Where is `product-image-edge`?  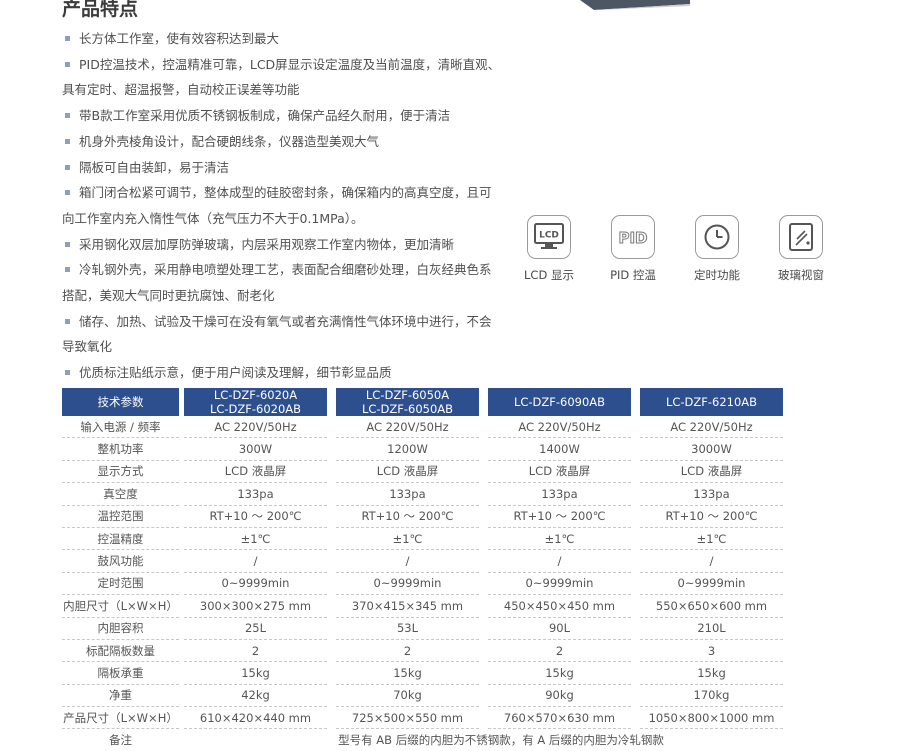
product-image-edge is located at coordinates (635, 5).